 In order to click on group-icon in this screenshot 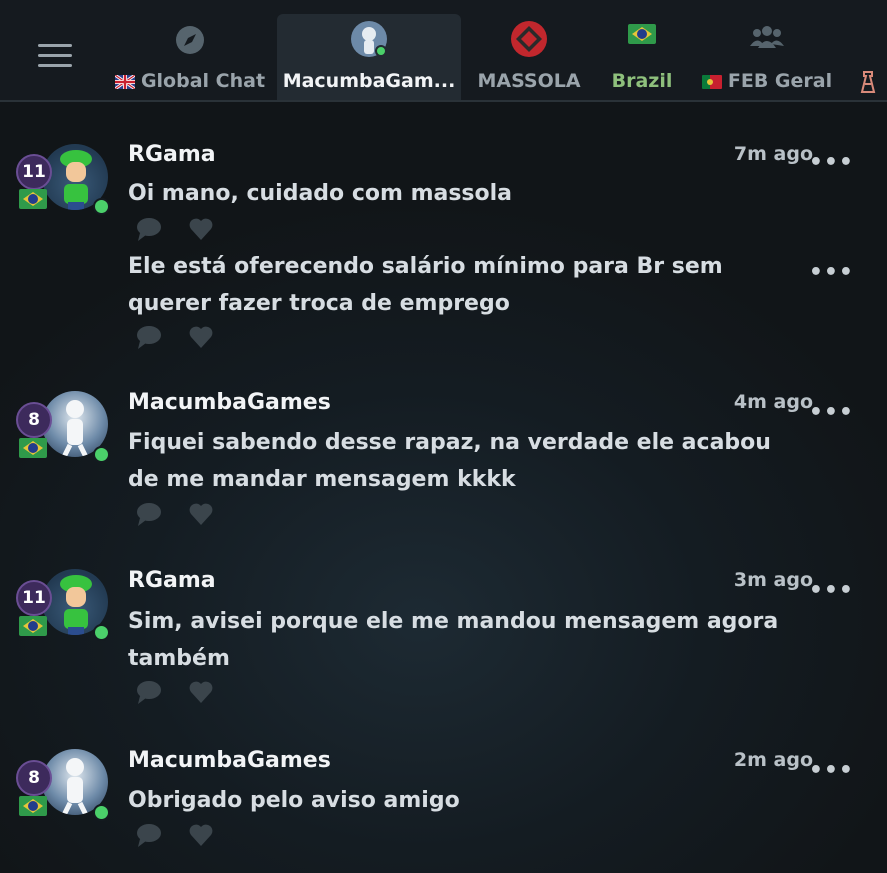, I will do `click(767, 38)`.